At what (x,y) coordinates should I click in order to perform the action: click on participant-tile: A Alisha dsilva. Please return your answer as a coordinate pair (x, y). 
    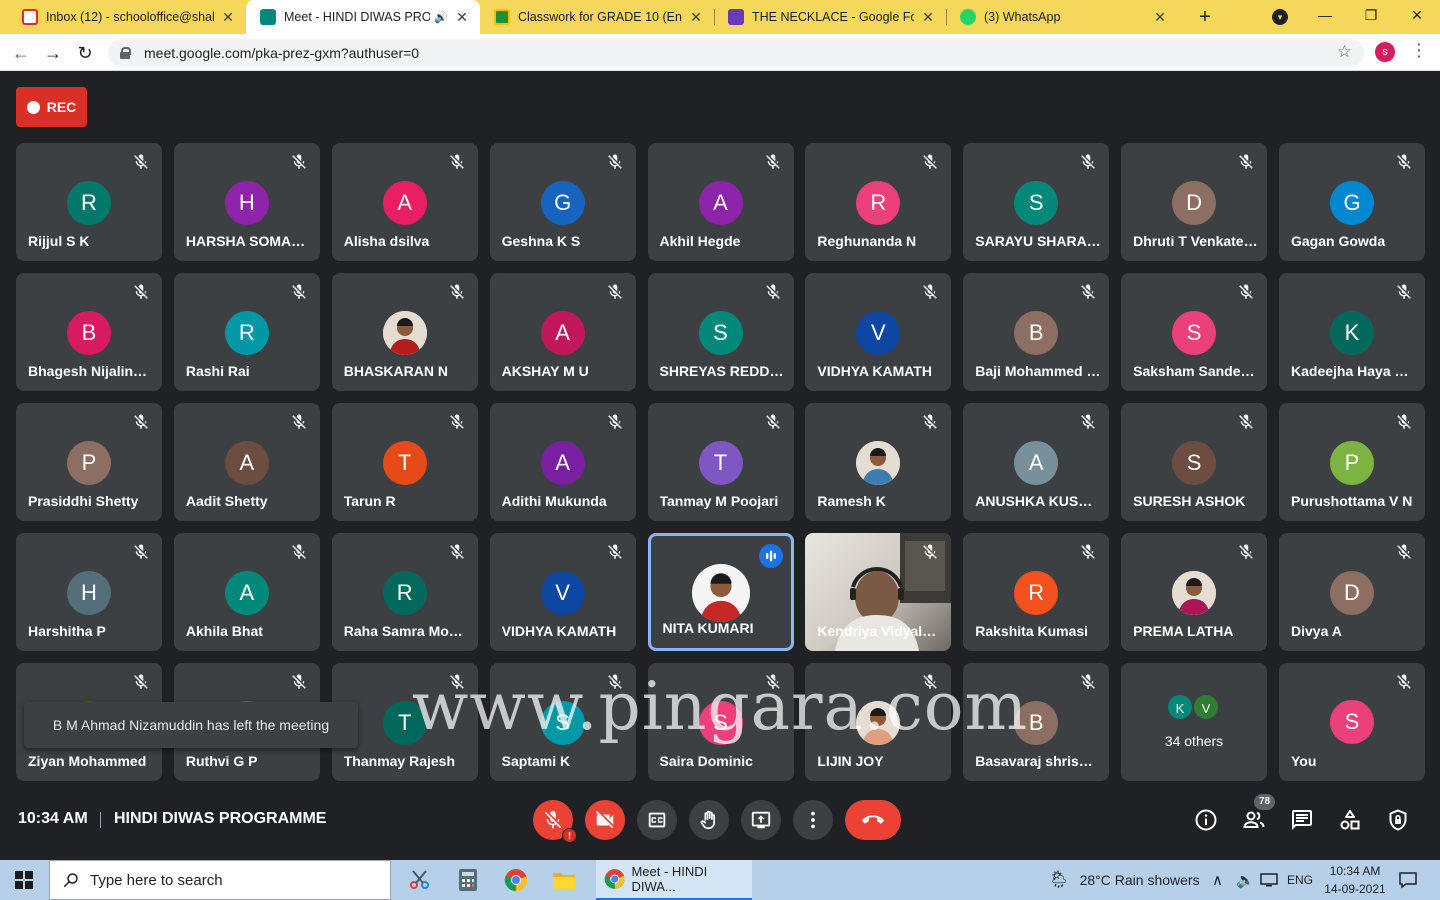
    Looking at the image, I should click on (404, 202).